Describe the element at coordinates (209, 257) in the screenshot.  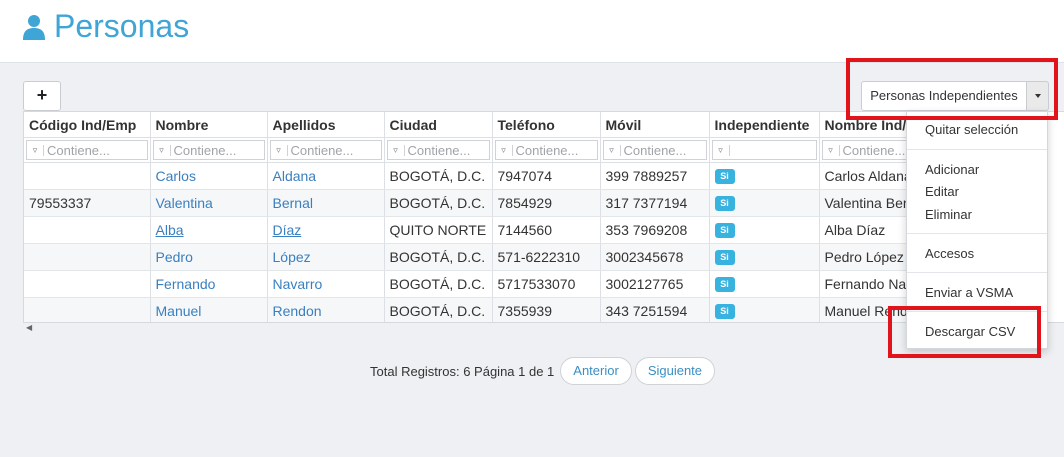
I see `cell-nombre: Pedro` at that location.